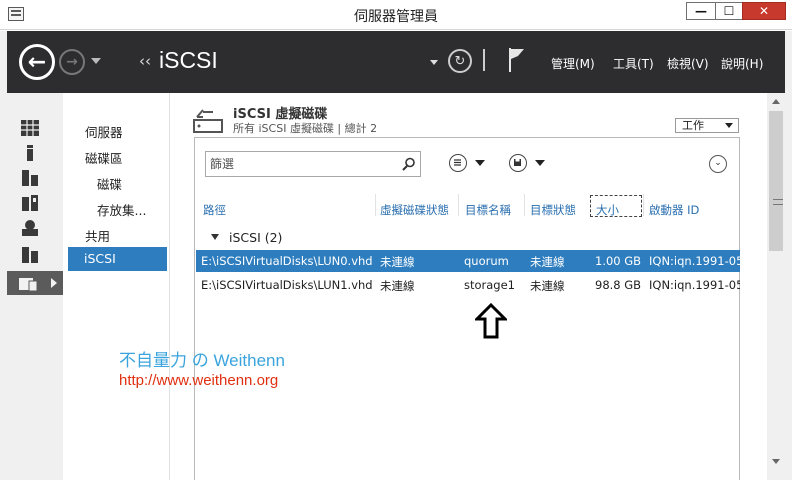  What do you see at coordinates (3, 255) in the screenshot?
I see `window-left-border` at bounding box center [3, 255].